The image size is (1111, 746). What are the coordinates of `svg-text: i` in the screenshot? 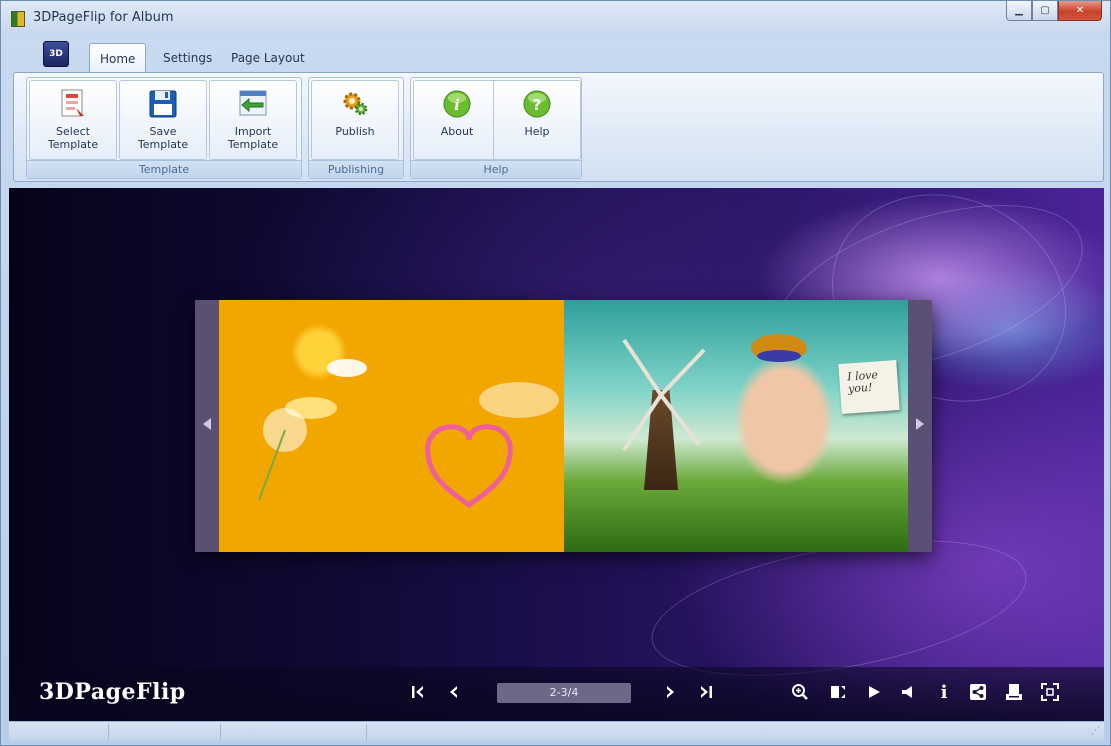 It's located at (457, 105).